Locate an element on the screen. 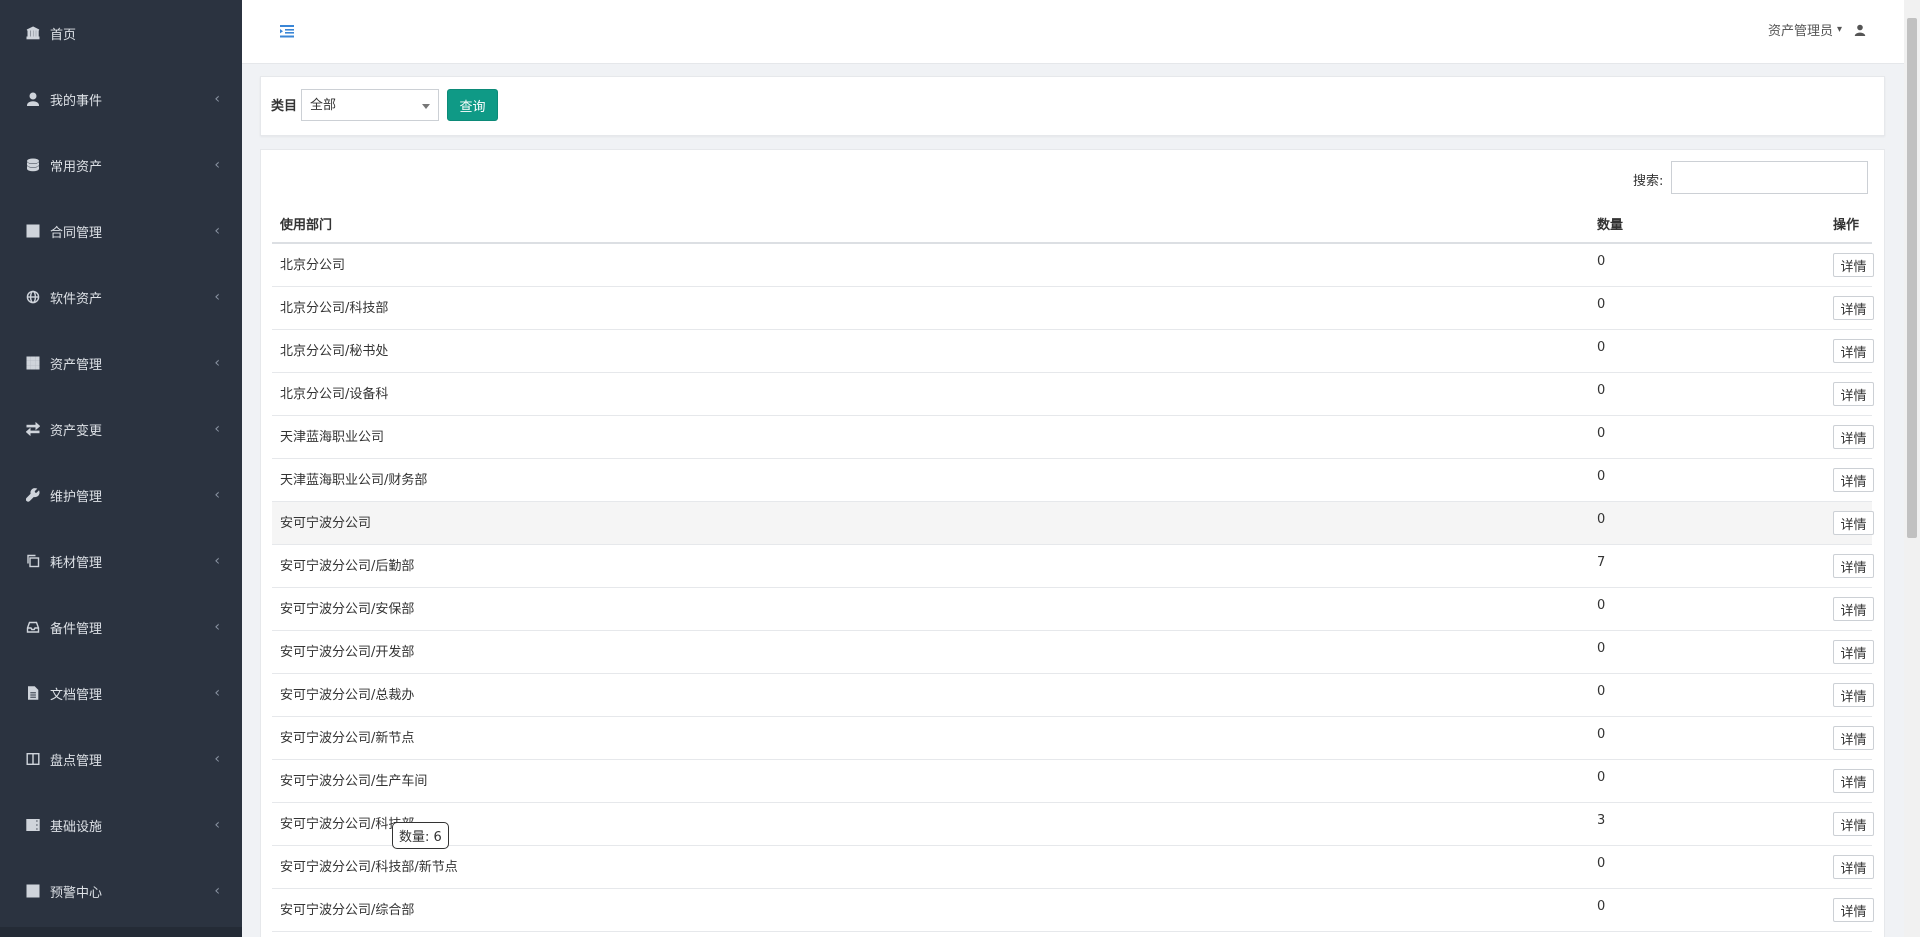  table-row: 安可宁波分公司/科技部 3 详情 is located at coordinates (1073, 824).